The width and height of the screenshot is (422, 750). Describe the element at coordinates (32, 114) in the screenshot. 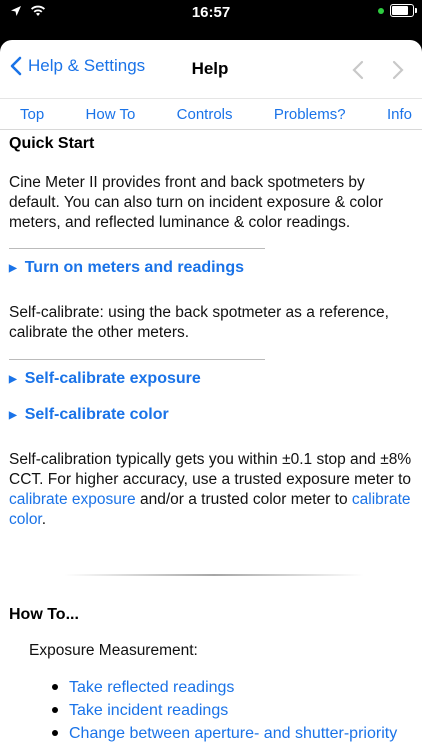

I see `tab-top: Top` at that location.